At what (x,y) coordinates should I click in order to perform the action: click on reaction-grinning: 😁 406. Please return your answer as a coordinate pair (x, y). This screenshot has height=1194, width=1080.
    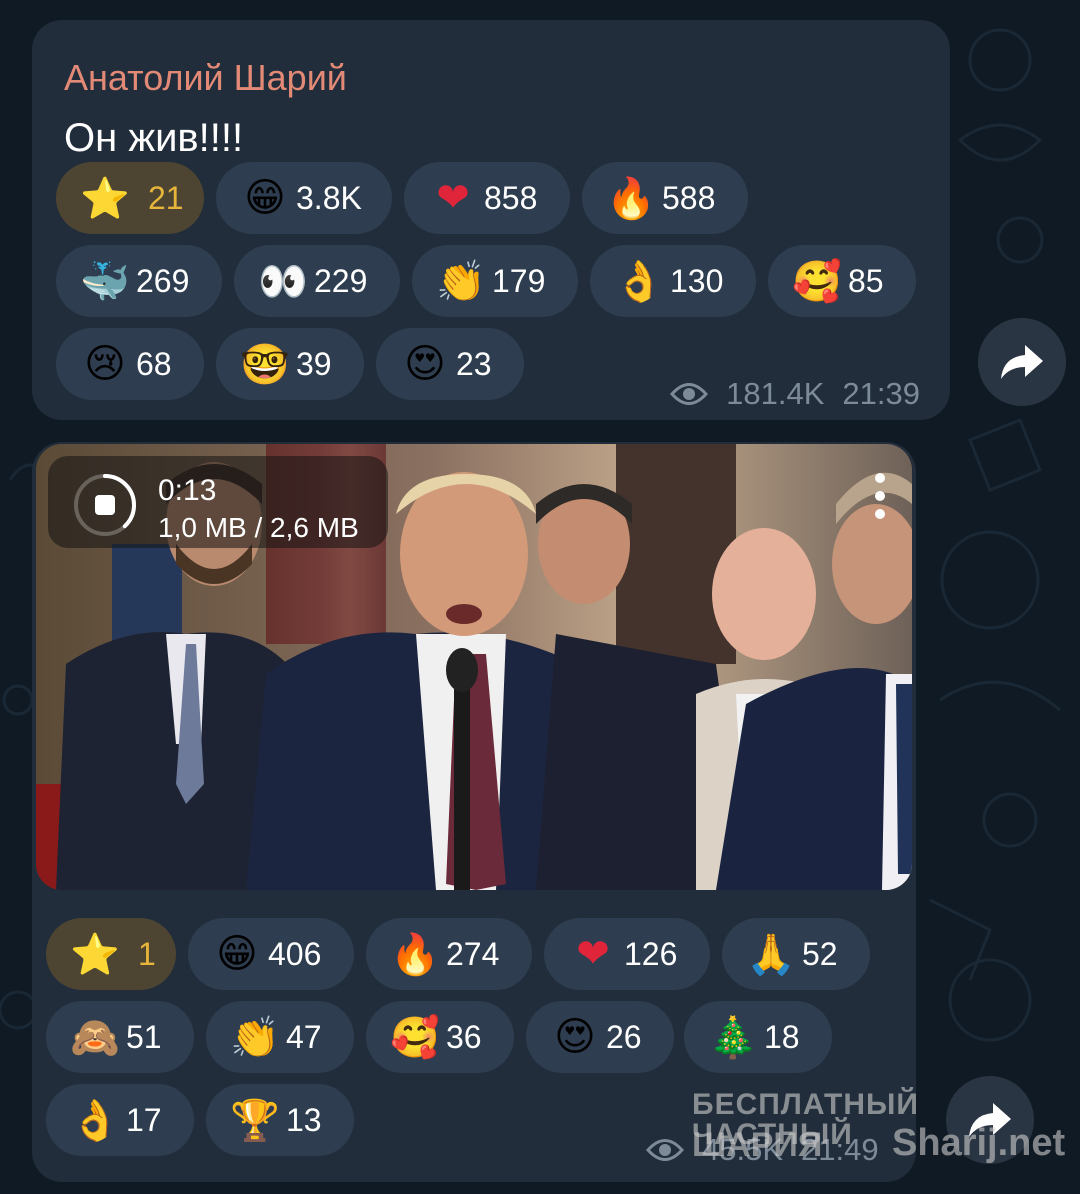
    Looking at the image, I should click on (271, 954).